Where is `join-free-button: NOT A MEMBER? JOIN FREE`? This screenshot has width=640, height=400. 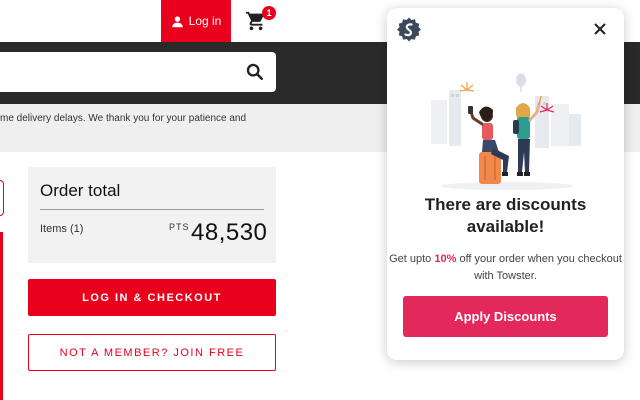 join-free-button: NOT A MEMBER? JOIN FREE is located at coordinates (152, 352).